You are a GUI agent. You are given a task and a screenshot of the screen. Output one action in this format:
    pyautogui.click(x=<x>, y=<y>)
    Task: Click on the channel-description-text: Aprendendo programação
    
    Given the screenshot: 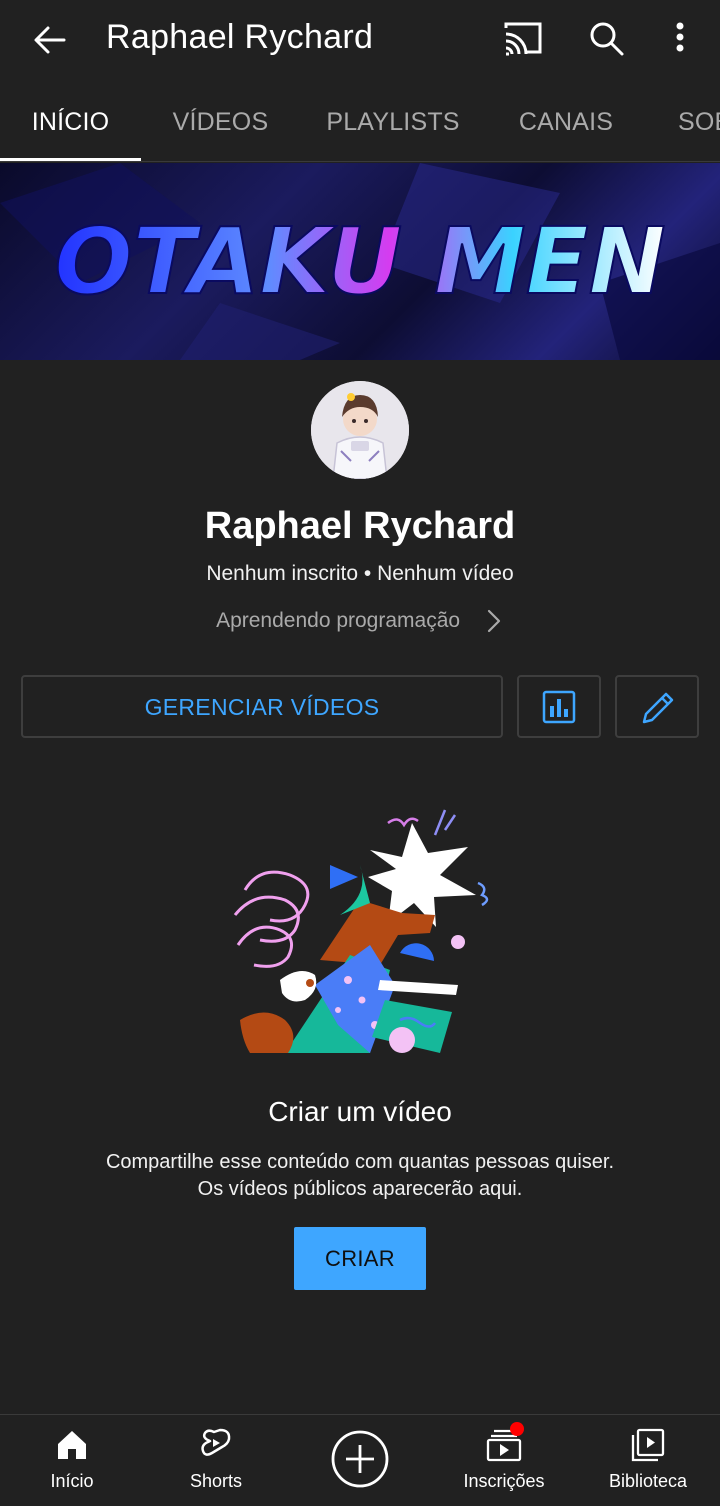 What is the action you would take?
    pyautogui.click(x=338, y=620)
    